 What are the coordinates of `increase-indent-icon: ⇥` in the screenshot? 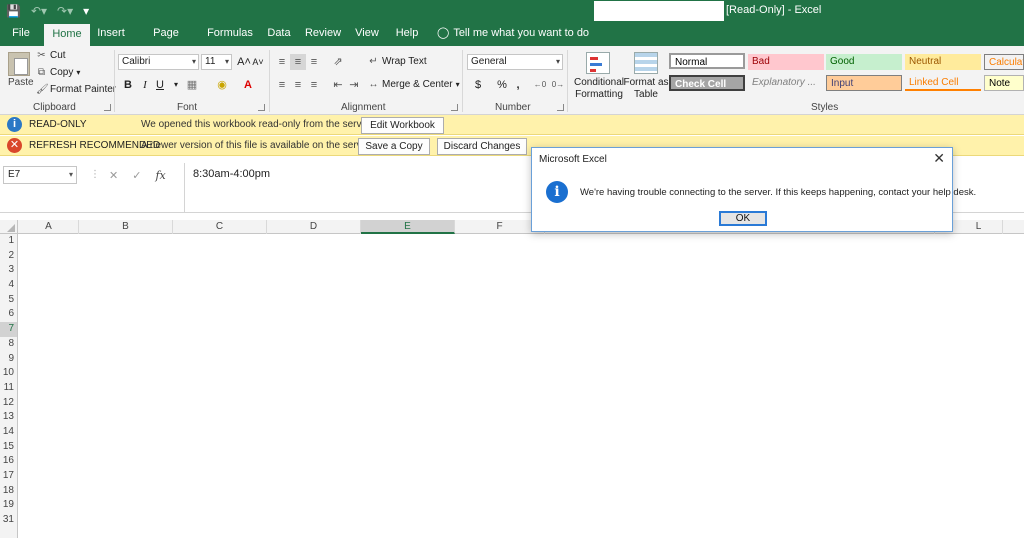 It's located at (354, 85).